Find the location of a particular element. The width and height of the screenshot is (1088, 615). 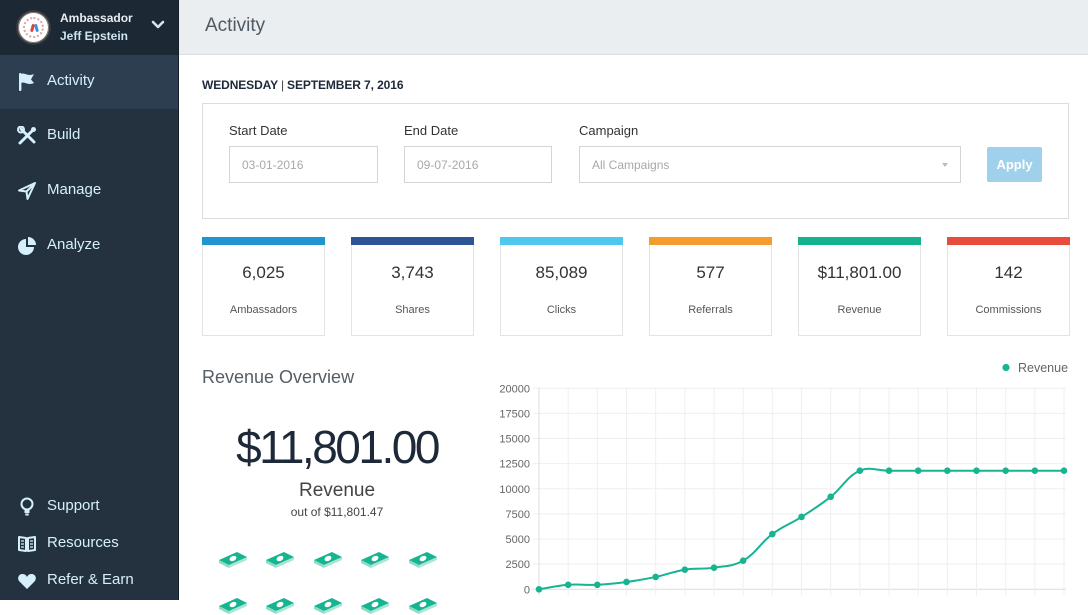

avatar-logo-blue is located at coordinates (36, 28).